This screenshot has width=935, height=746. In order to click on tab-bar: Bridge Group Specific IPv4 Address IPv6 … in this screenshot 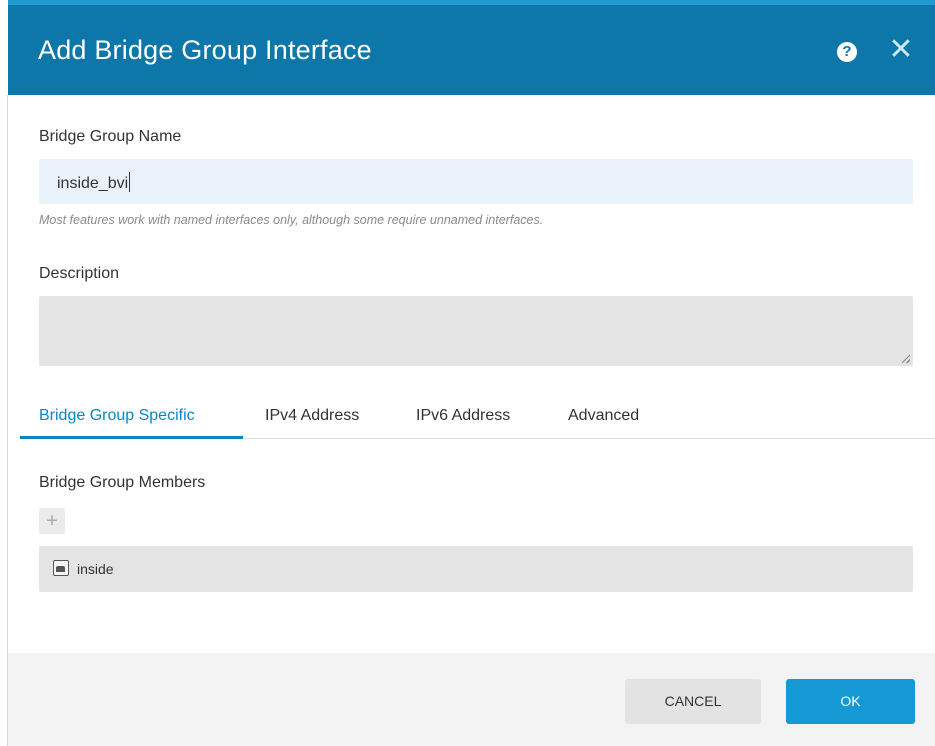, I will do `click(477, 418)`.